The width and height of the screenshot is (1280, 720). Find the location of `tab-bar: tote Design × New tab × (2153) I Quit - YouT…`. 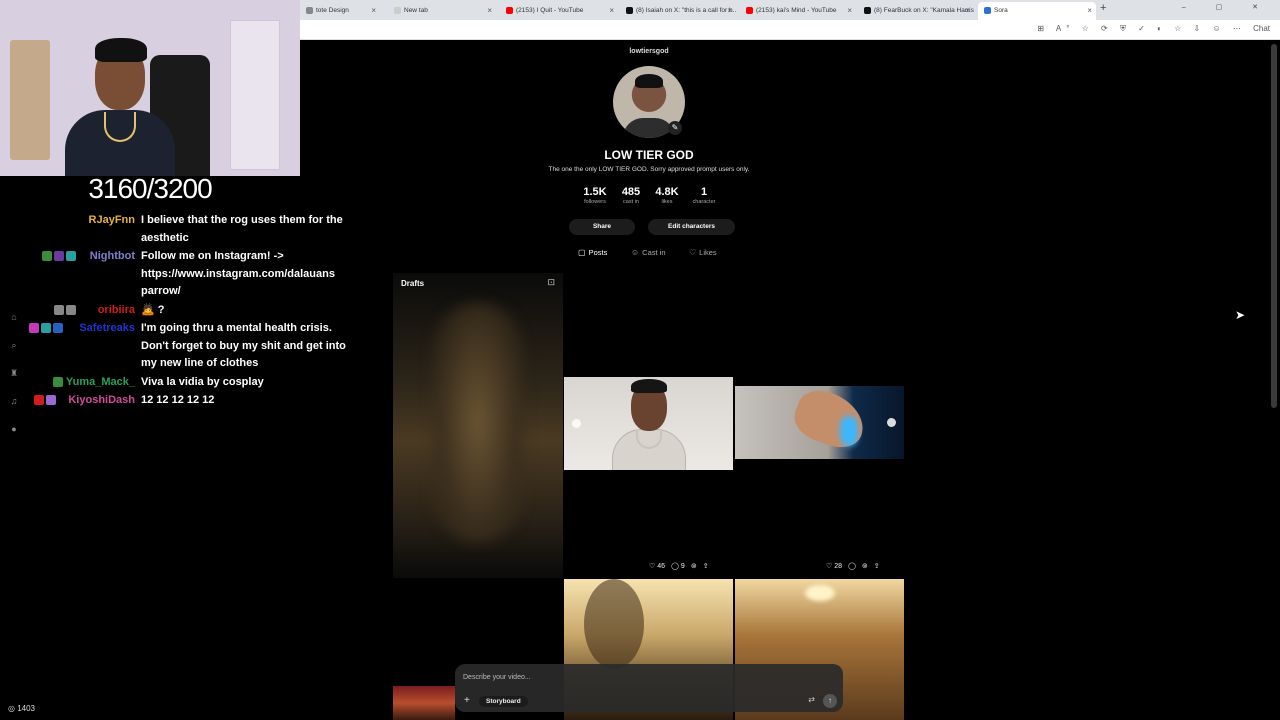

tab-bar: tote Design × New tab × (2153) I Quit - YouT… is located at coordinates (790, 10).